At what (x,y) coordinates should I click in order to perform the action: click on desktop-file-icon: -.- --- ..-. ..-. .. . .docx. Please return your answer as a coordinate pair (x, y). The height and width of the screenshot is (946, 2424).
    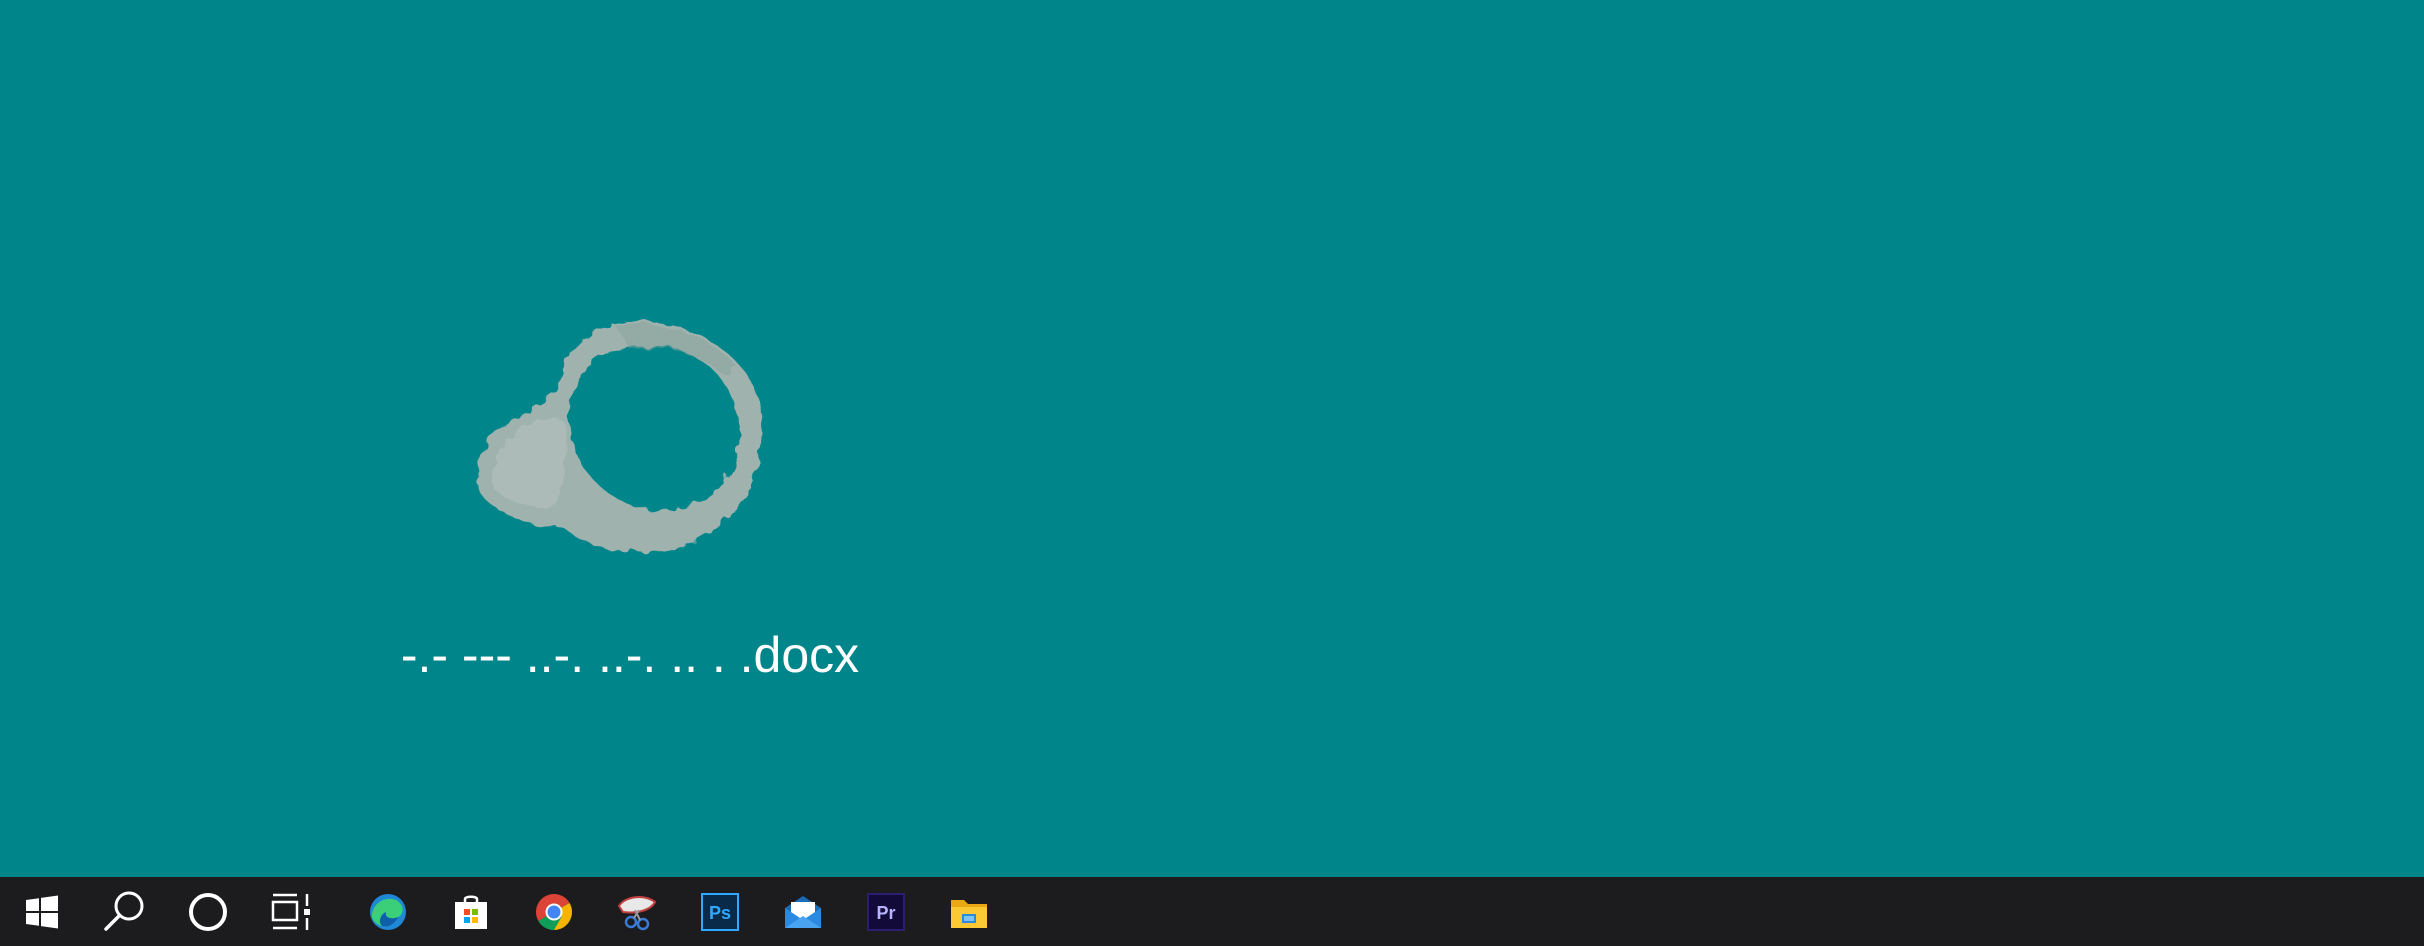
    Looking at the image, I should click on (630, 497).